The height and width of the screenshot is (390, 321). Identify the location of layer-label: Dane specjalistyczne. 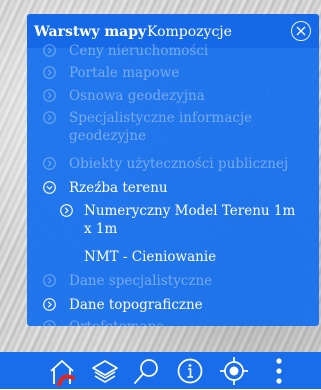
(141, 281).